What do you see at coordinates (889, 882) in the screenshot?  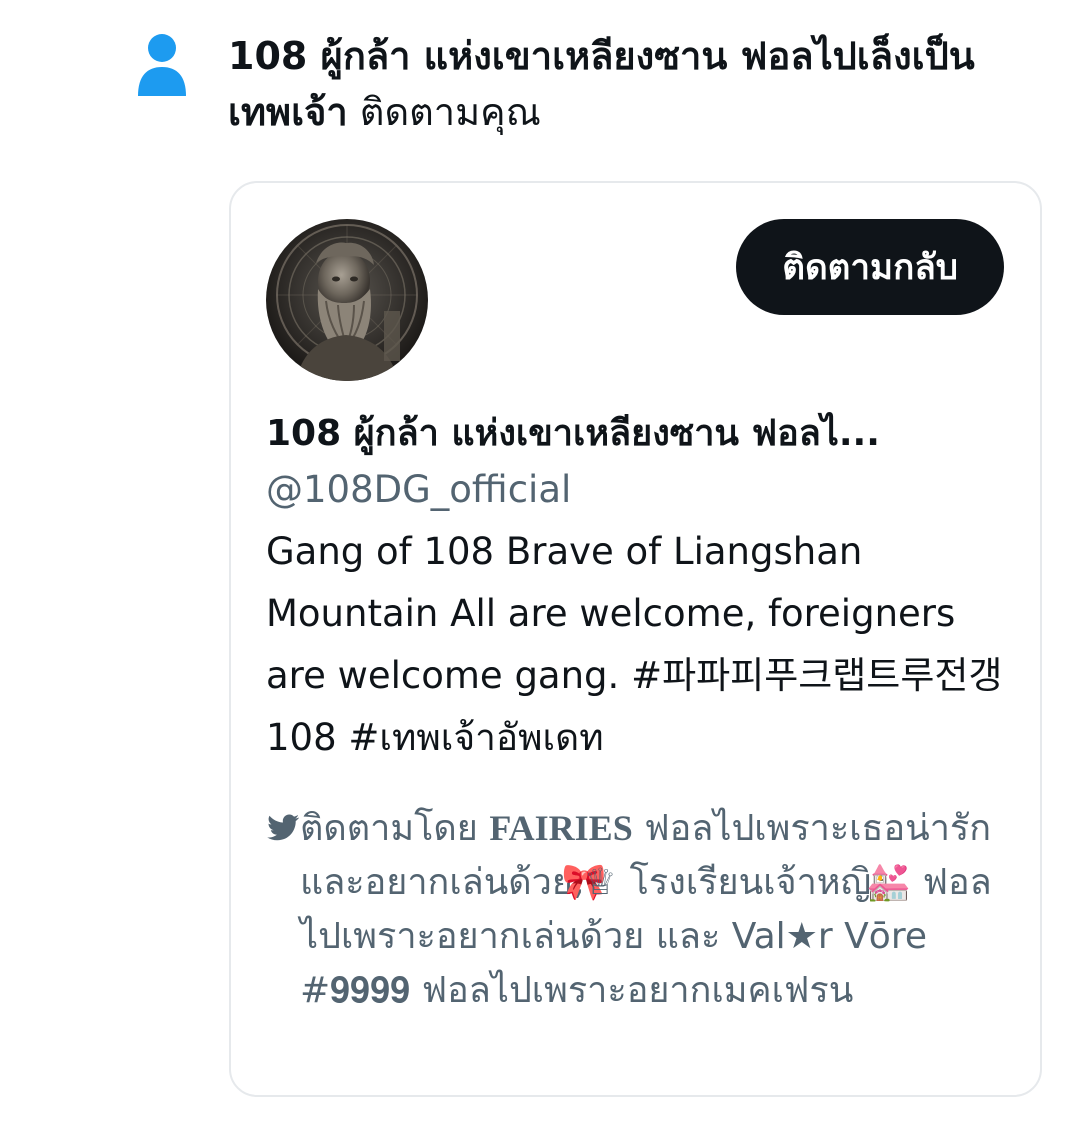 I see `wedding-church-icon: 💒` at bounding box center [889, 882].